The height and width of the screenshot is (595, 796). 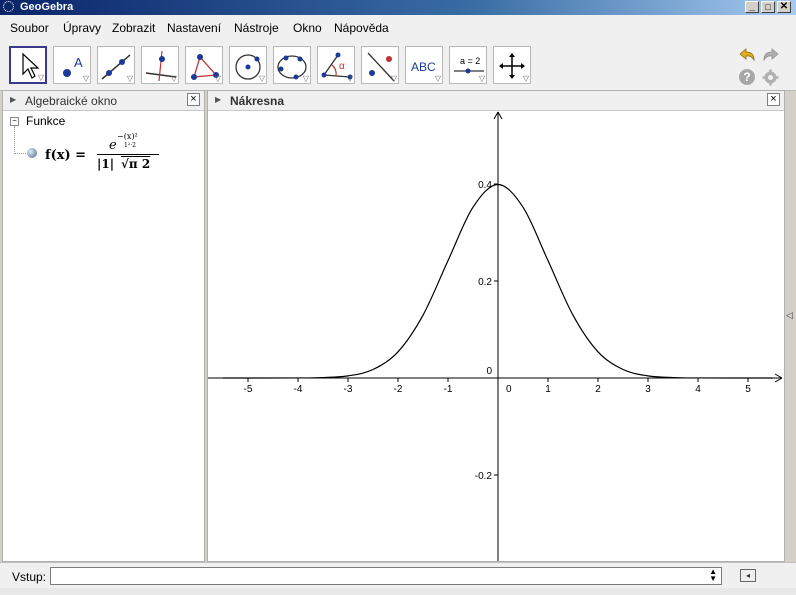 I want to click on menu-soubor: Soubor, so click(x=29, y=28).